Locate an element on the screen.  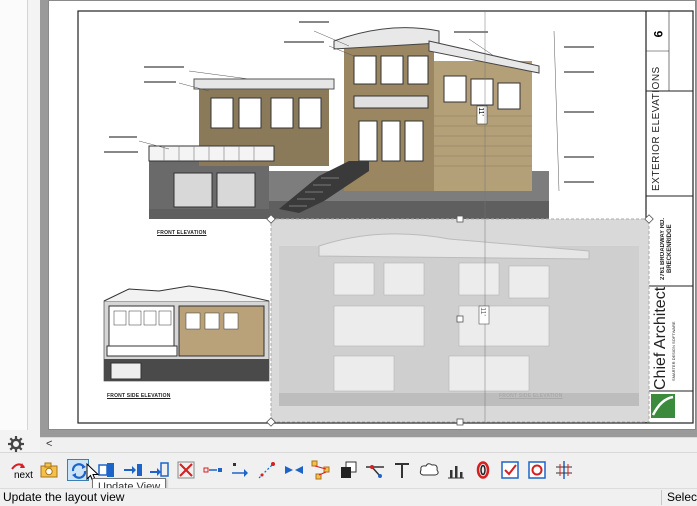
crosshair-grid-button is located at coordinates (564, 470).